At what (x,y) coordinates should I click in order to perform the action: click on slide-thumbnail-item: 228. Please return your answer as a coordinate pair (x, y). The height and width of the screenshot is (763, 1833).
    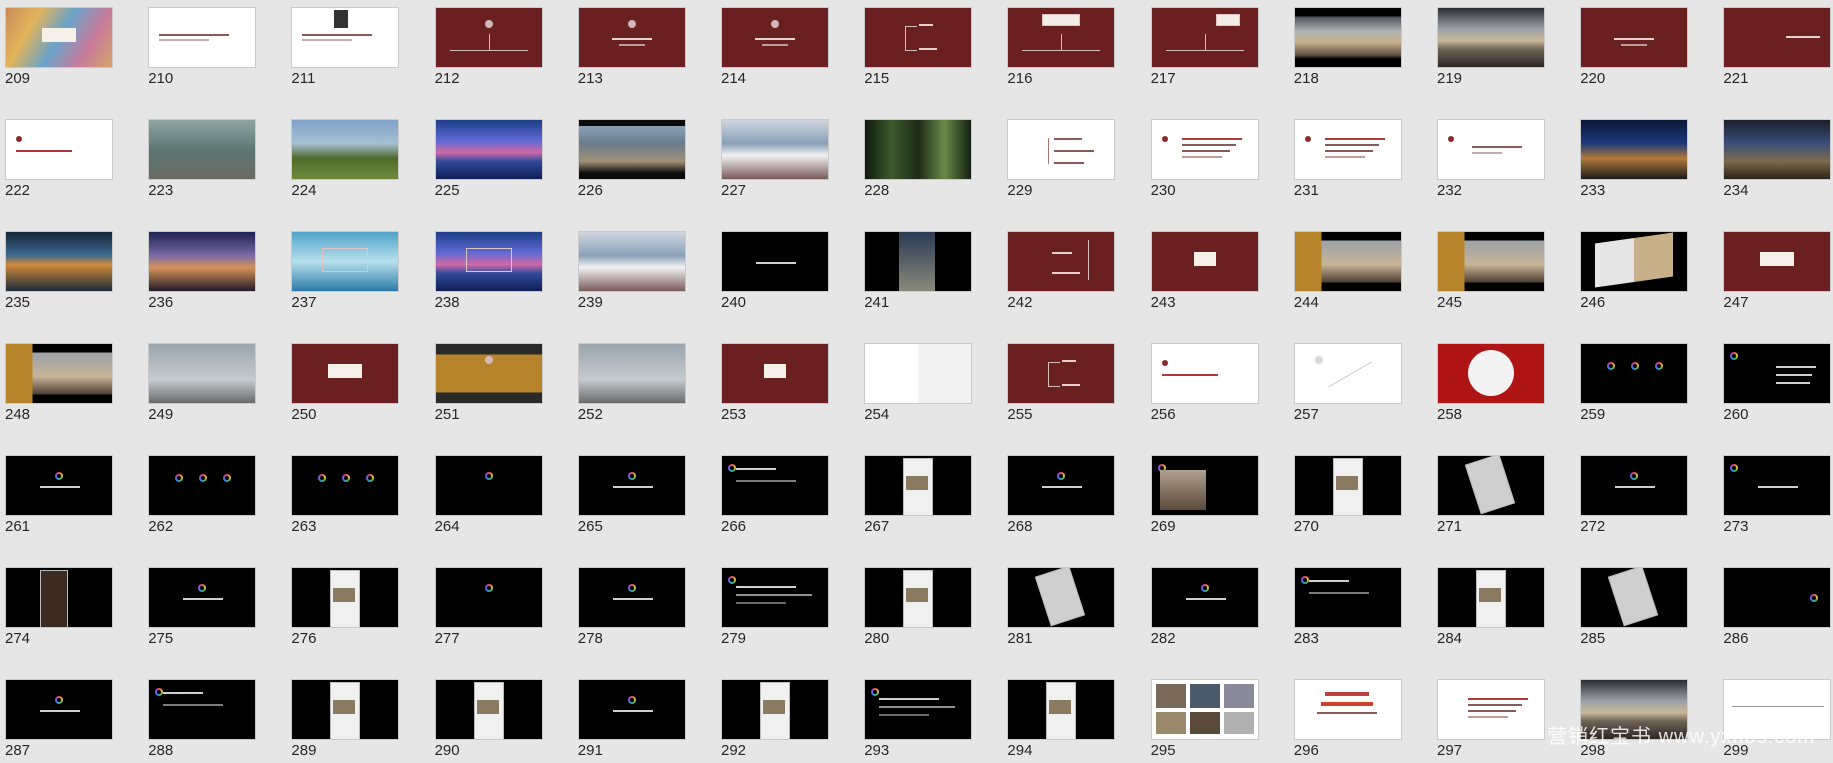
    Looking at the image, I should click on (918, 159).